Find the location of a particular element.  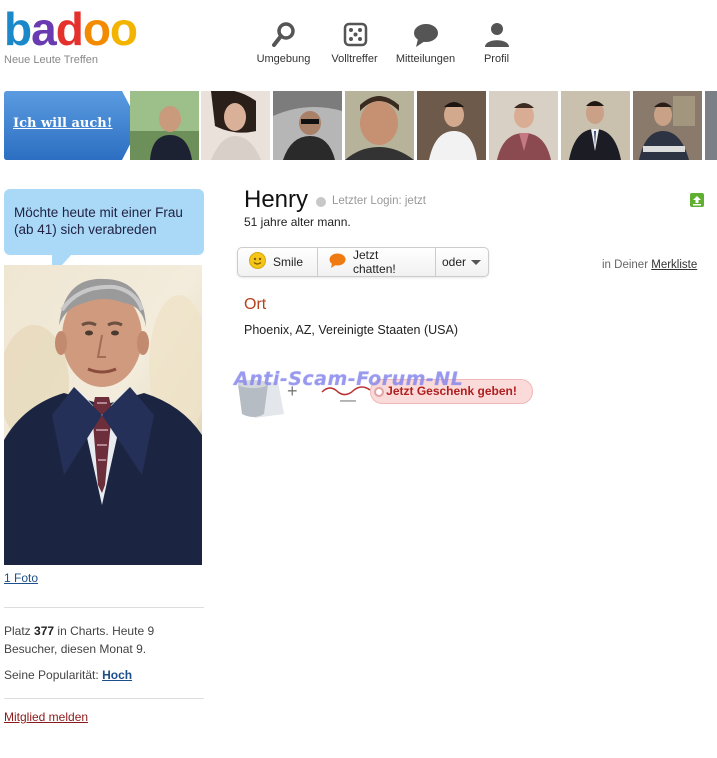

popularity-info: Seine Popularität: Hoch is located at coordinates (68, 675).